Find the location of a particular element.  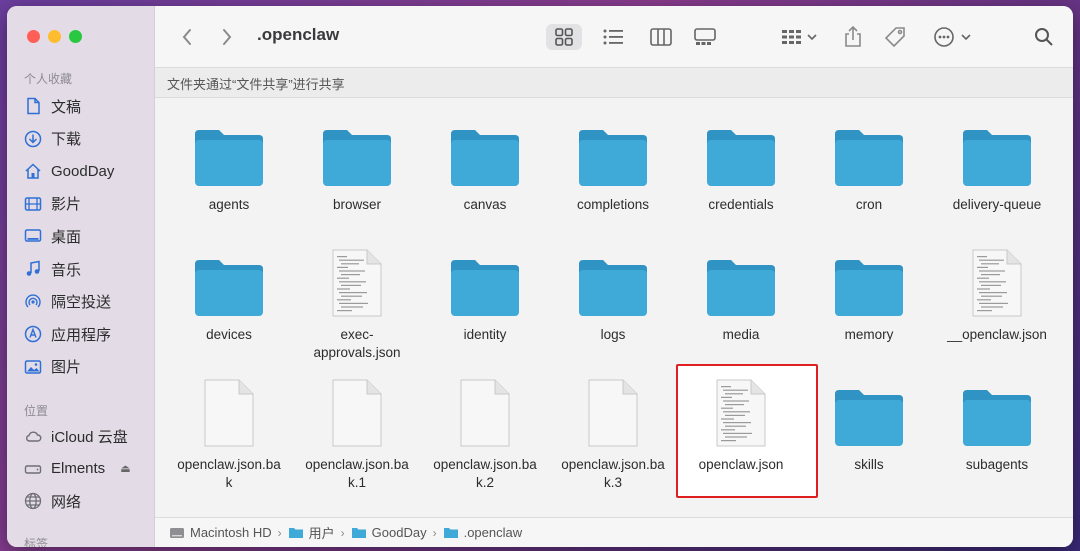

gallery-view-button is located at coordinates (705, 37).